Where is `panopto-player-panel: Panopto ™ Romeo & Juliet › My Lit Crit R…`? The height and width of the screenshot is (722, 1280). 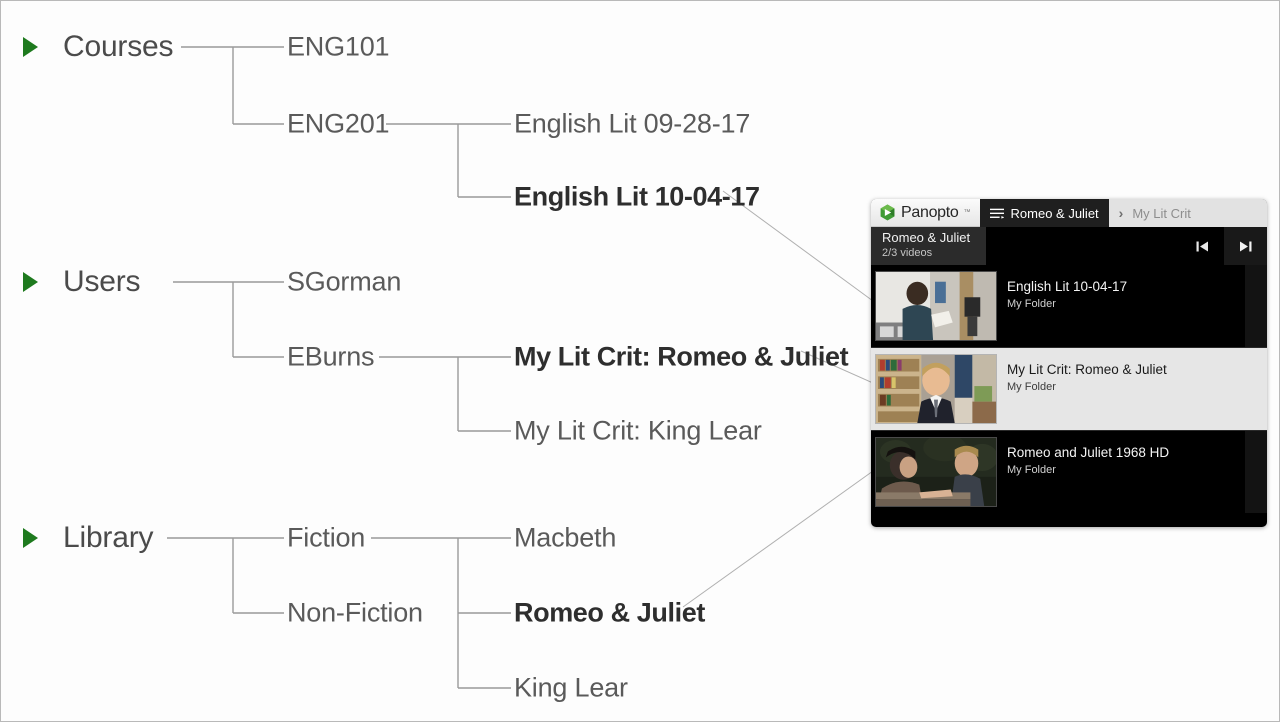 panopto-player-panel: Panopto ™ Romeo & Juliet › My Lit Crit R… is located at coordinates (1069, 363).